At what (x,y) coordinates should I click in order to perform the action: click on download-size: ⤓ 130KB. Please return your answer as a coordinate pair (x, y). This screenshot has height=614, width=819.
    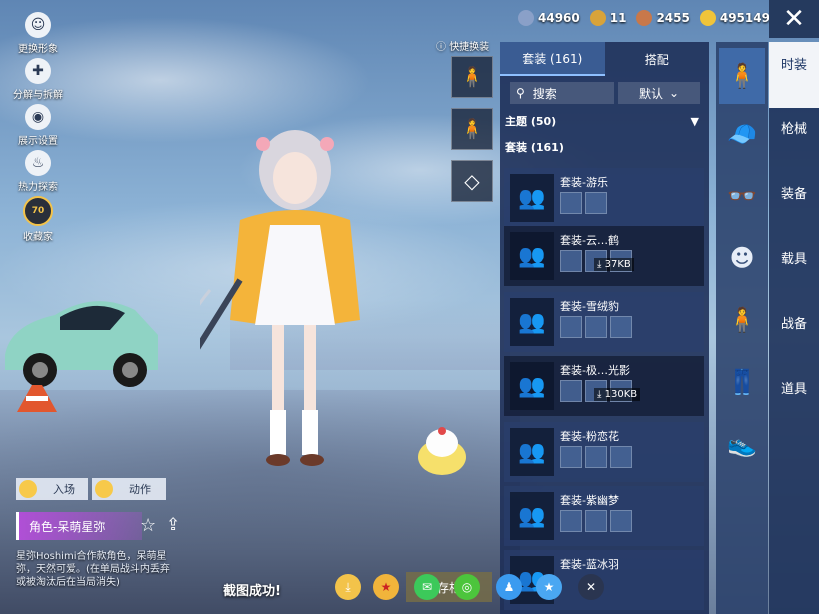
    Looking at the image, I should click on (617, 394).